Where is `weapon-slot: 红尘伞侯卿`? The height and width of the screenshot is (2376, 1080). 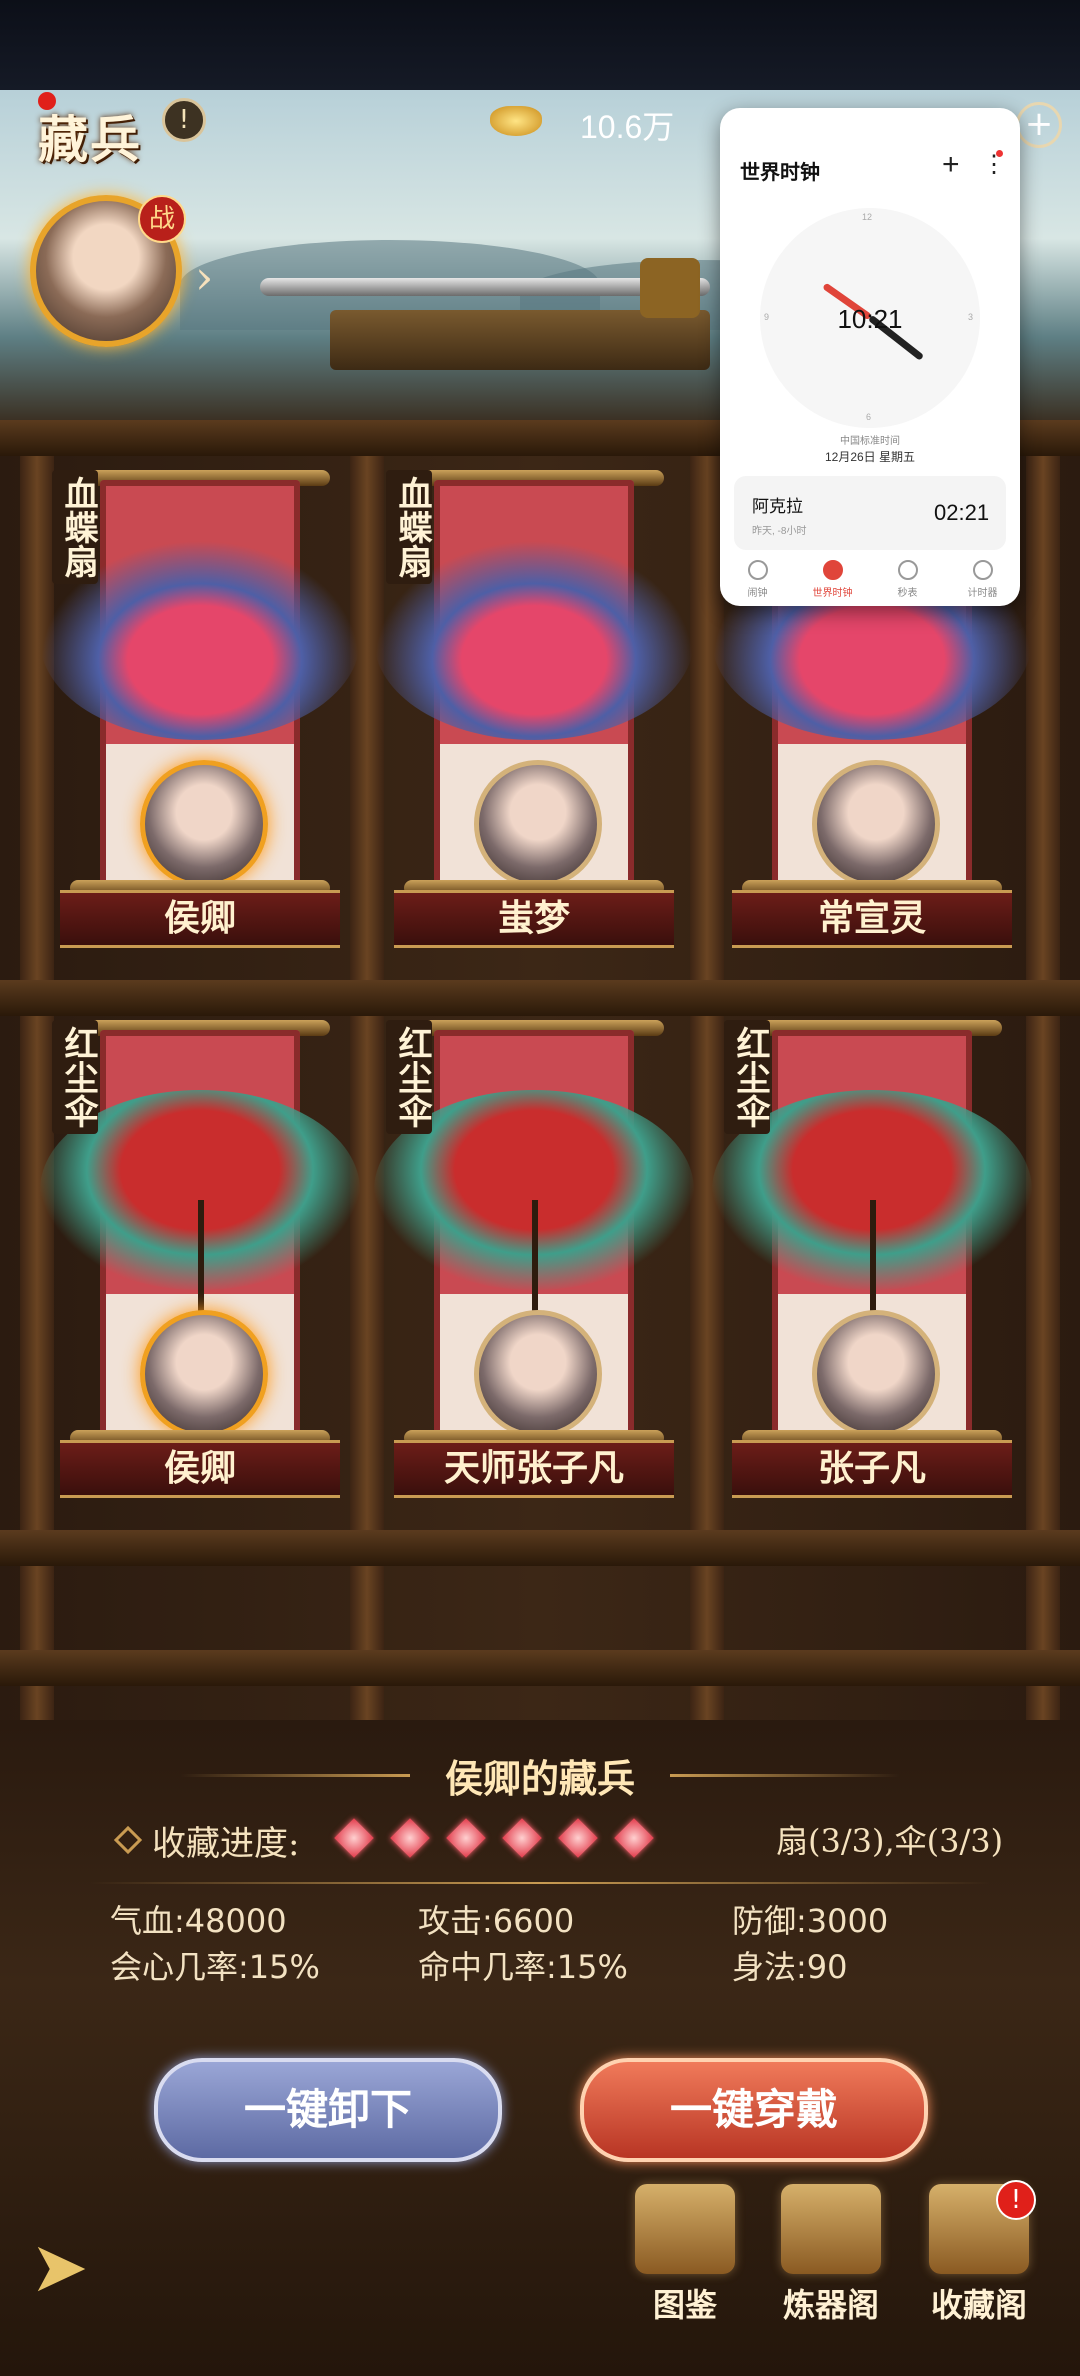 weapon-slot: 红尘伞侯卿 is located at coordinates (200, 1260).